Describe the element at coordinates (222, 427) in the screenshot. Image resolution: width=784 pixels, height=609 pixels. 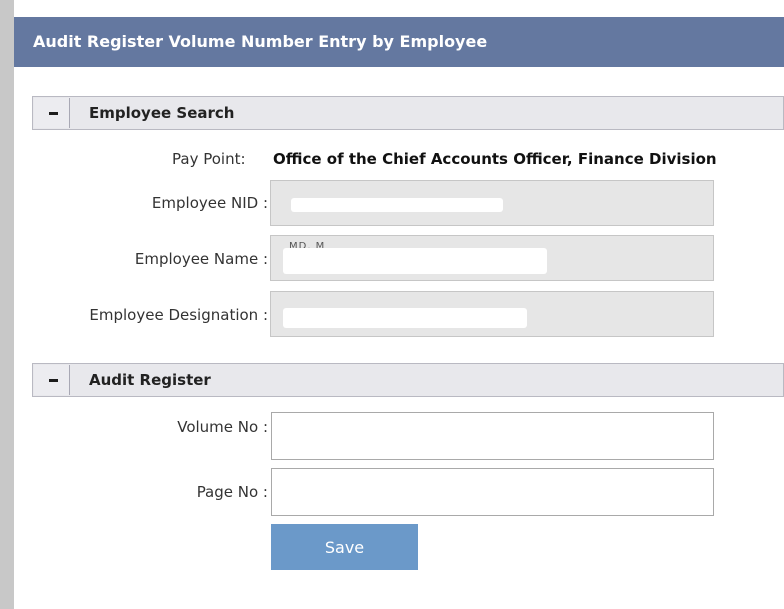
I see `volume-no-label: Volume No :` at that location.